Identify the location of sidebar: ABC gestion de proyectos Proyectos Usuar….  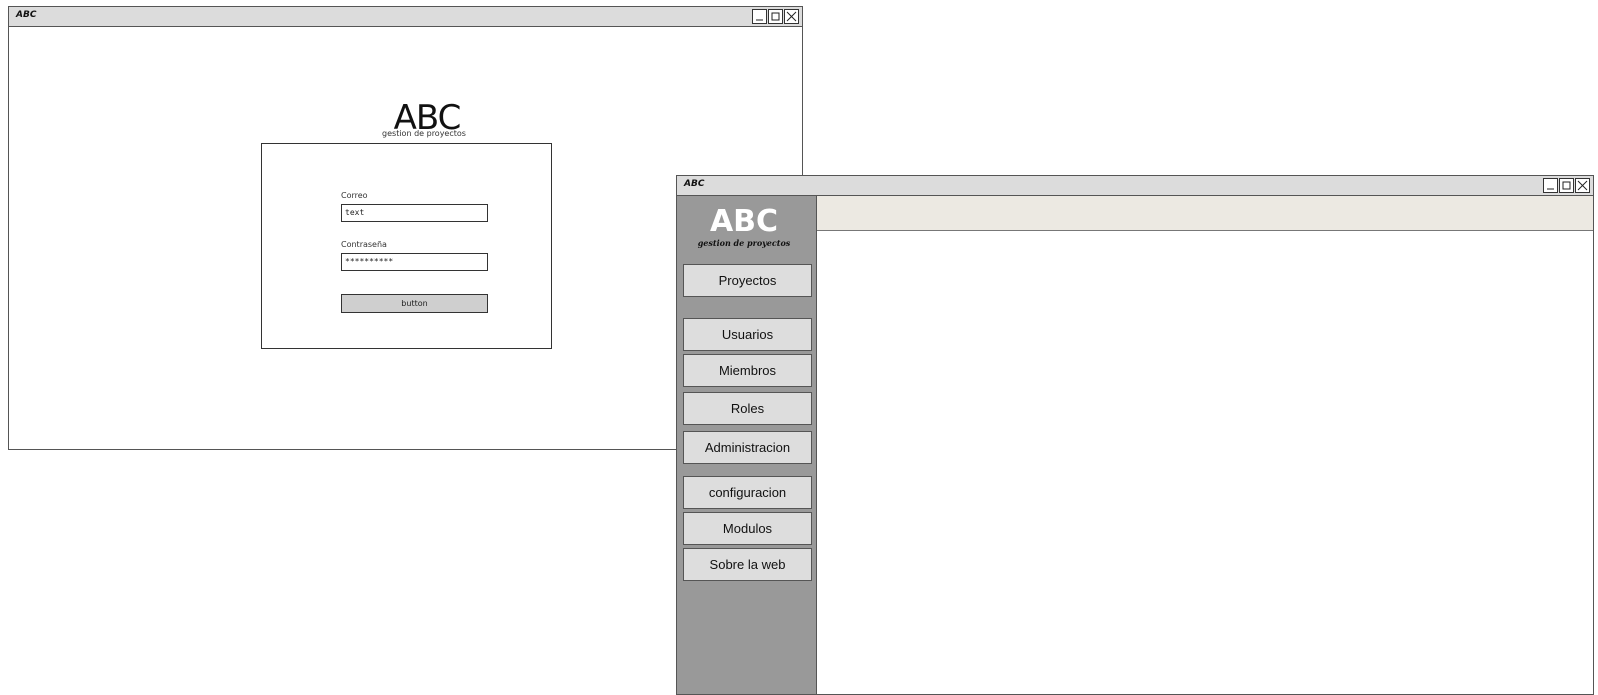
(747, 445).